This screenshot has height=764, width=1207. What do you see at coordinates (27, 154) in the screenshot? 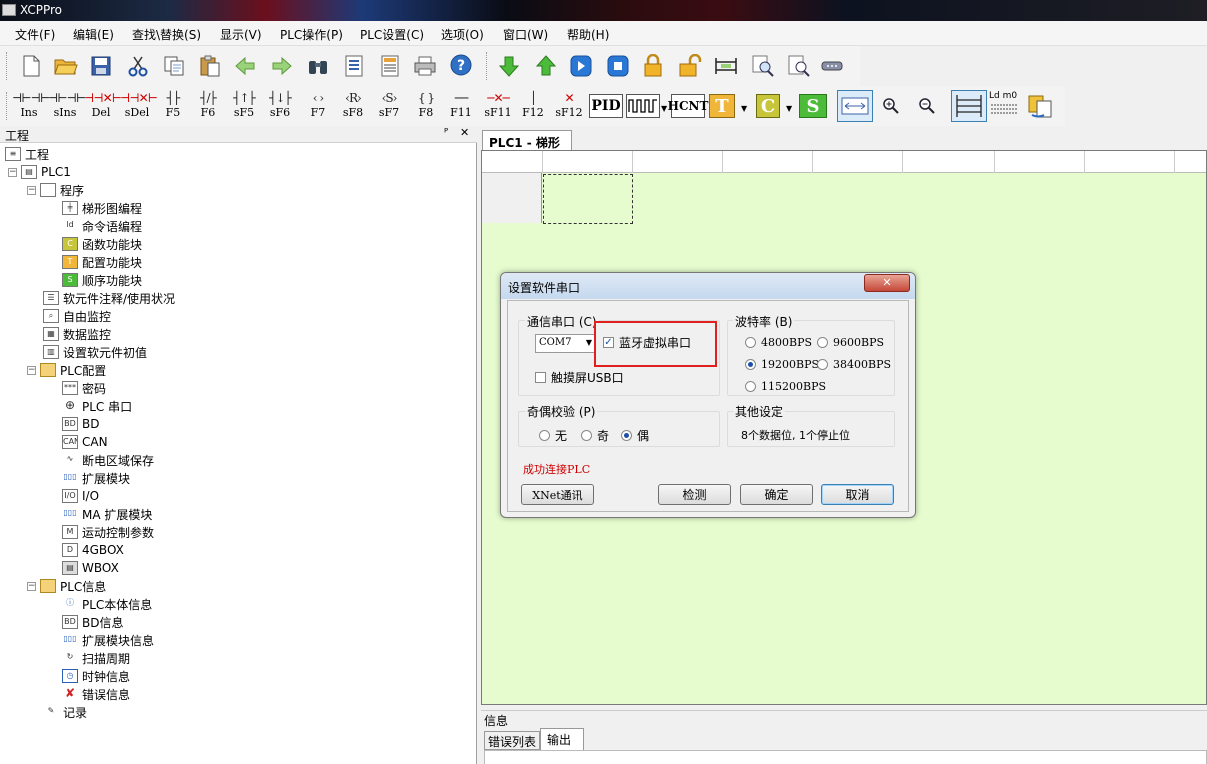
I see `tree-item-project: ≡ 工程` at bounding box center [27, 154].